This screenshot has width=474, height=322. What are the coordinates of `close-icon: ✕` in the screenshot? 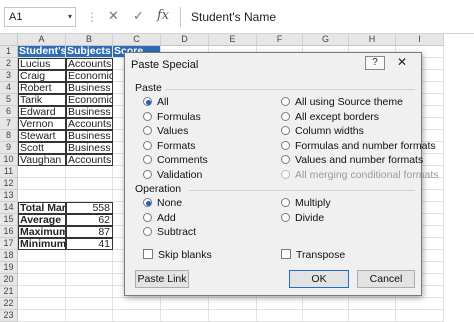 It's located at (402, 63).